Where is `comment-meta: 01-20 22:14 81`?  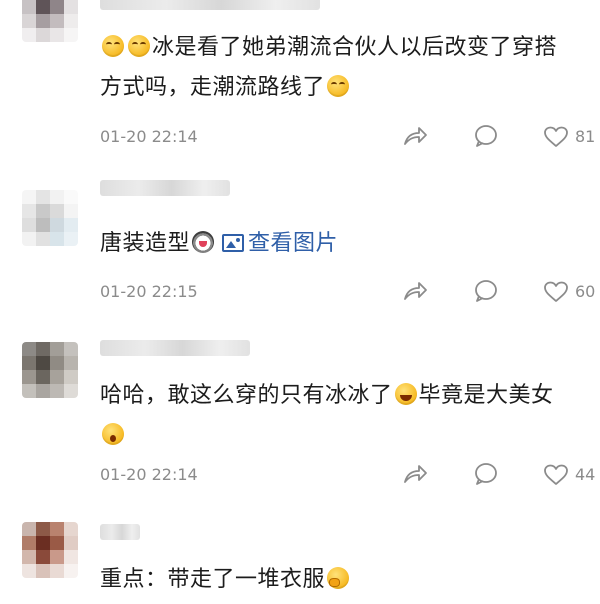
comment-meta: 01-20 22:14 81 is located at coordinates (350, 137).